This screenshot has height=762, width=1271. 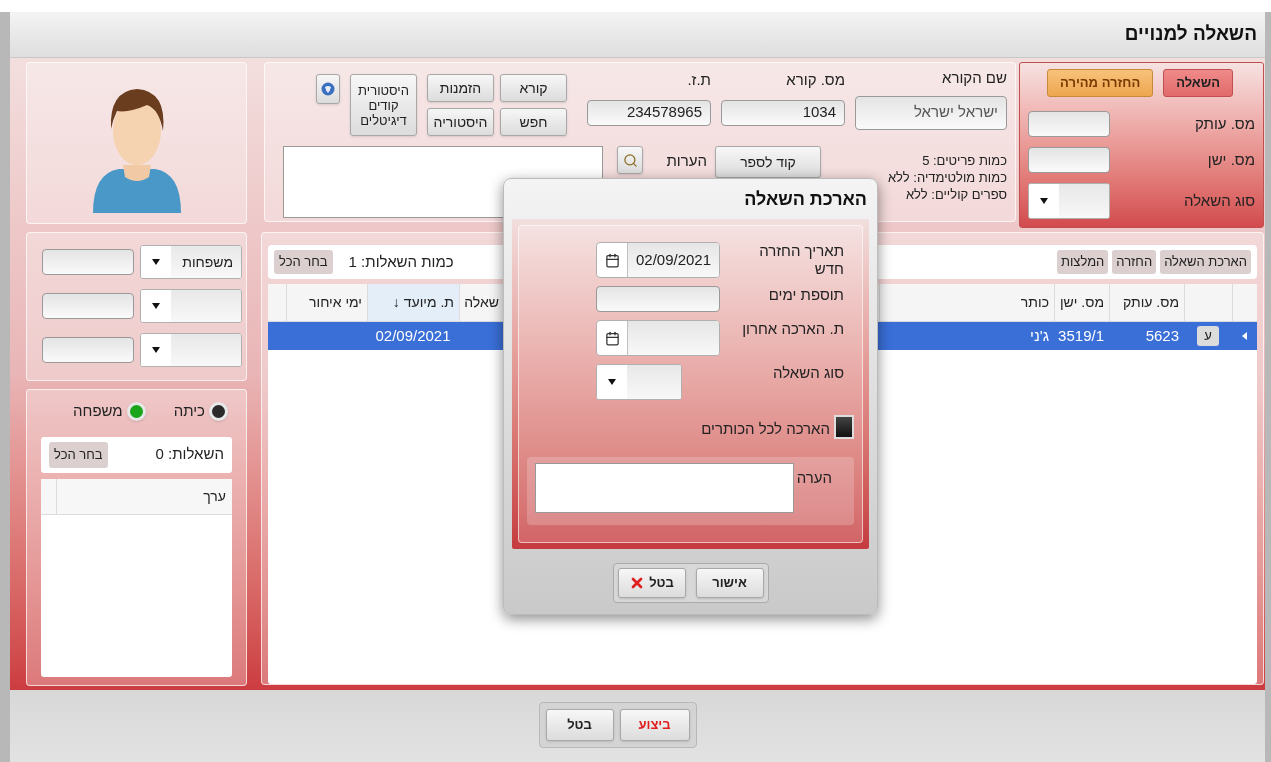 What do you see at coordinates (686, 161) in the screenshot?
I see `notes-label: הערות` at bounding box center [686, 161].